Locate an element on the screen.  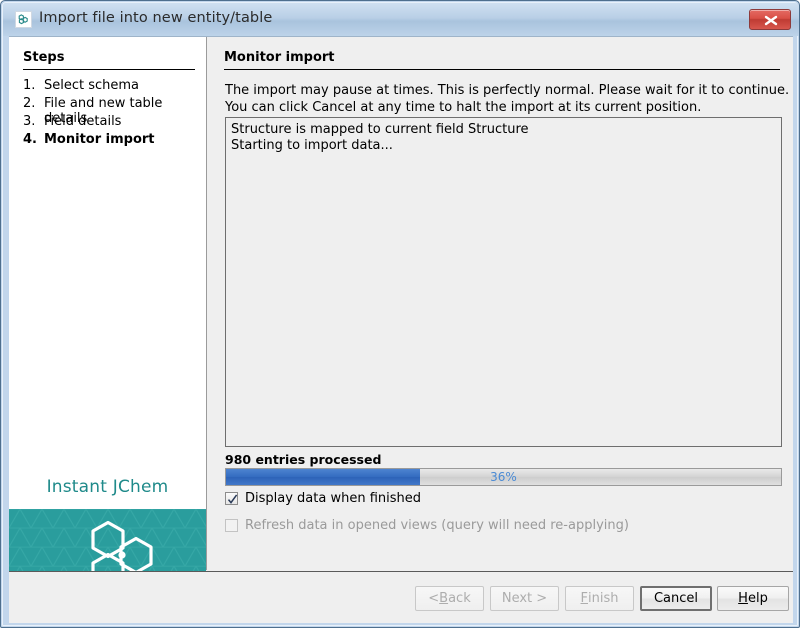
page-title: Monitor import is located at coordinates (279, 57).